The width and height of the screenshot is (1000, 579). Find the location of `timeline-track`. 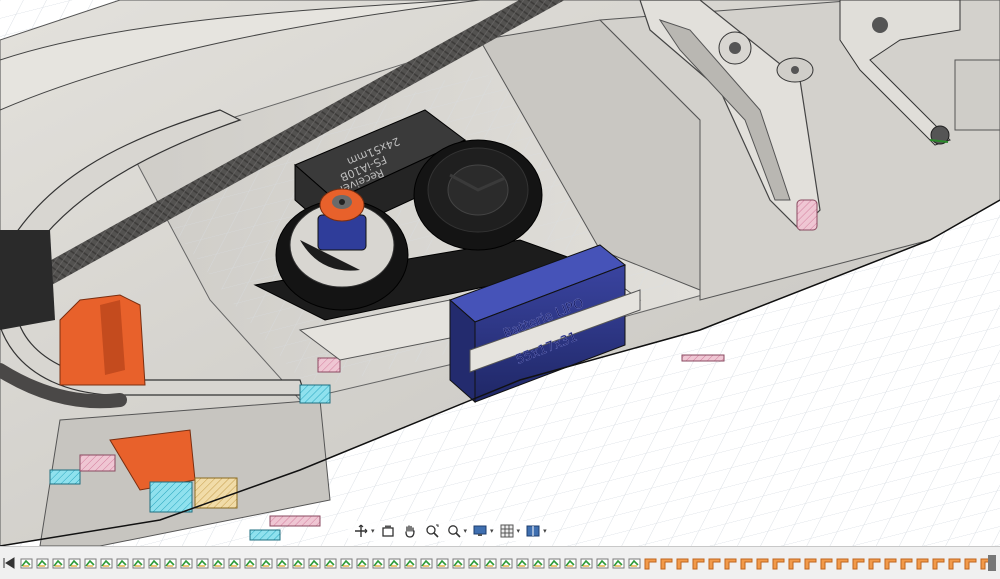

timeline-track is located at coordinates (502, 563).